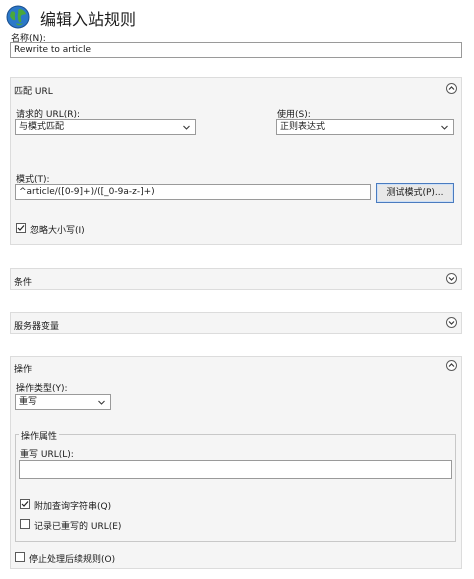  I want to click on expand-conditions-icon, so click(451, 278).